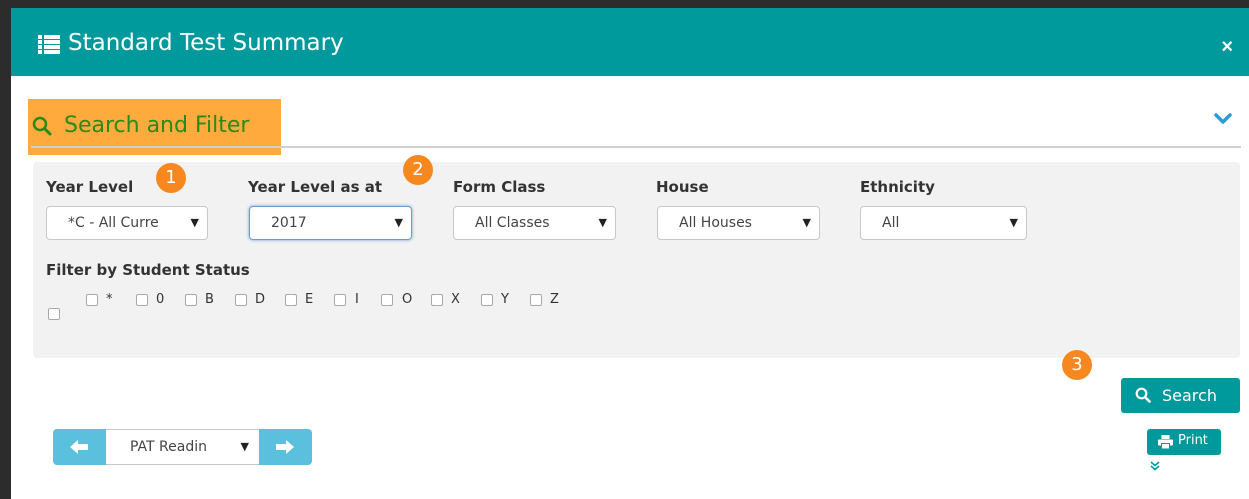 The width and height of the screenshot is (1249, 499). What do you see at coordinates (90, 187) in the screenshot?
I see `year-level-label: Year Level` at bounding box center [90, 187].